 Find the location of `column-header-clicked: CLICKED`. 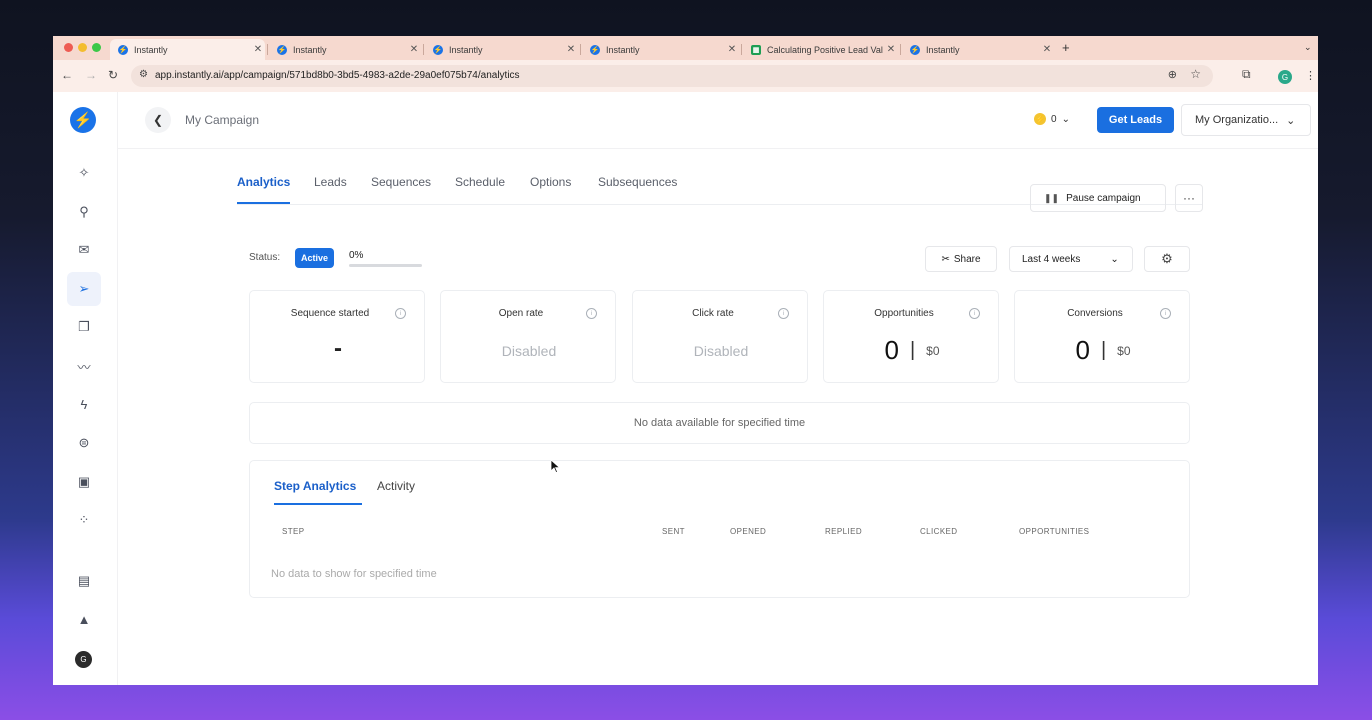

column-header-clicked: CLICKED is located at coordinates (939, 531).